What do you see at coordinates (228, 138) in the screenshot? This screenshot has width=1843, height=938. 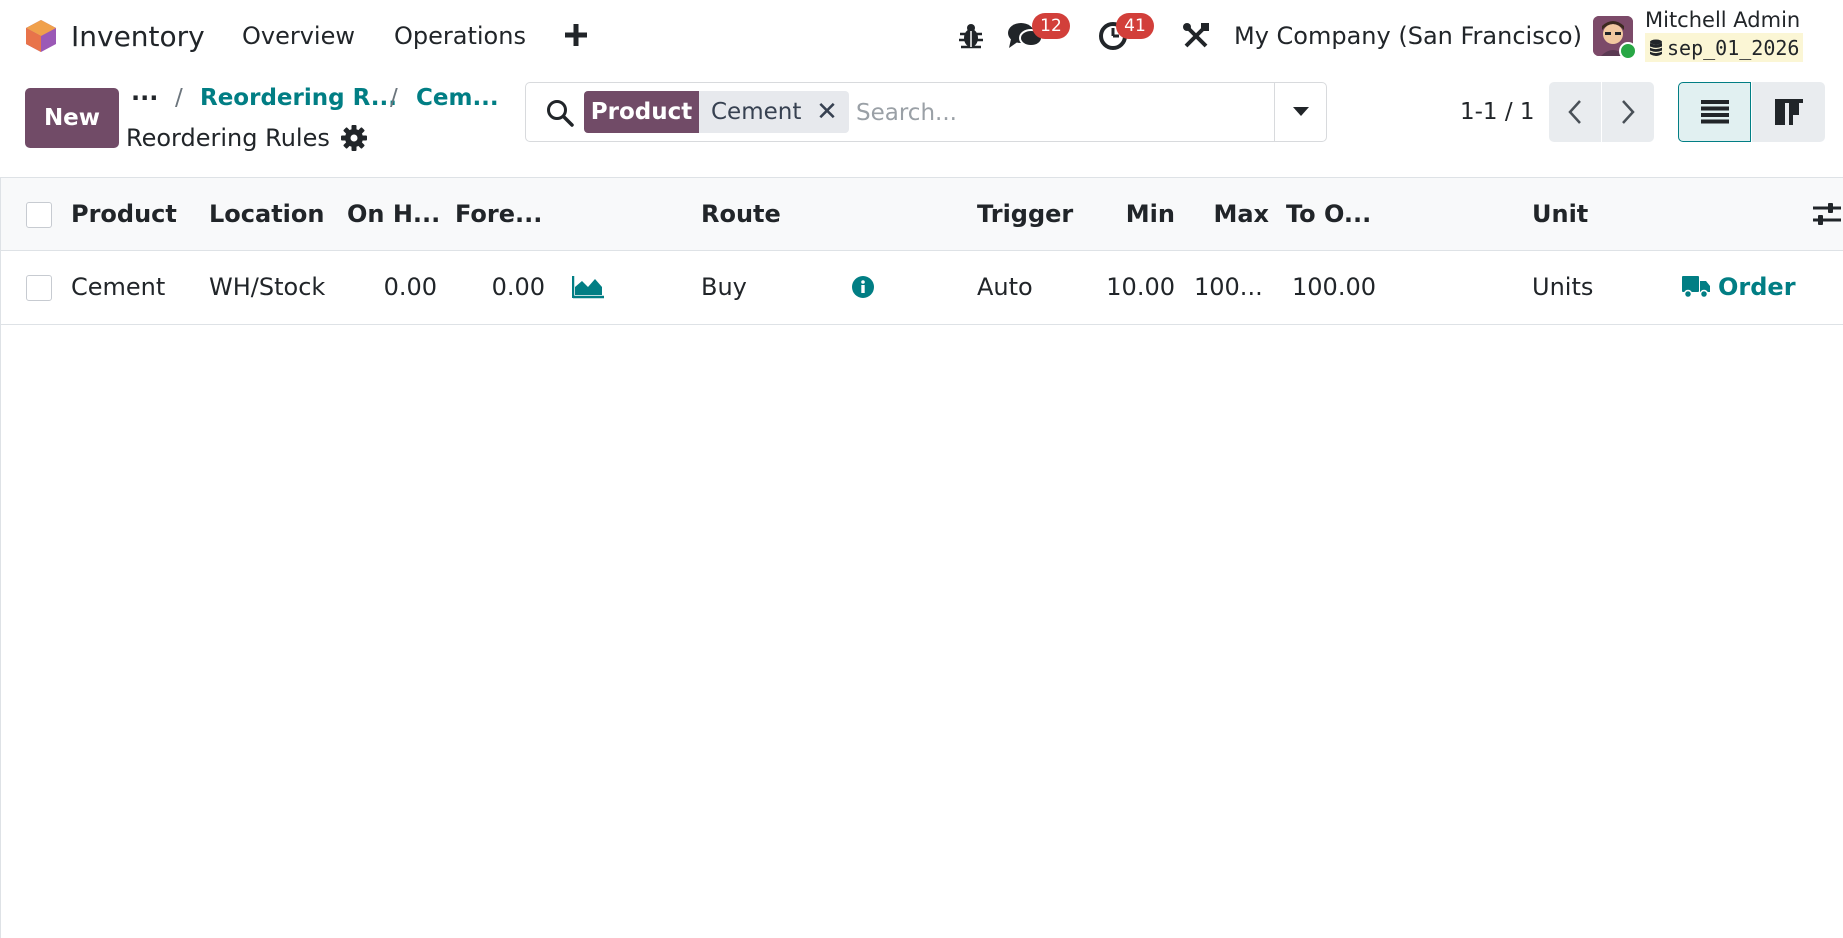 I see `page-title: Reordering Rules` at bounding box center [228, 138].